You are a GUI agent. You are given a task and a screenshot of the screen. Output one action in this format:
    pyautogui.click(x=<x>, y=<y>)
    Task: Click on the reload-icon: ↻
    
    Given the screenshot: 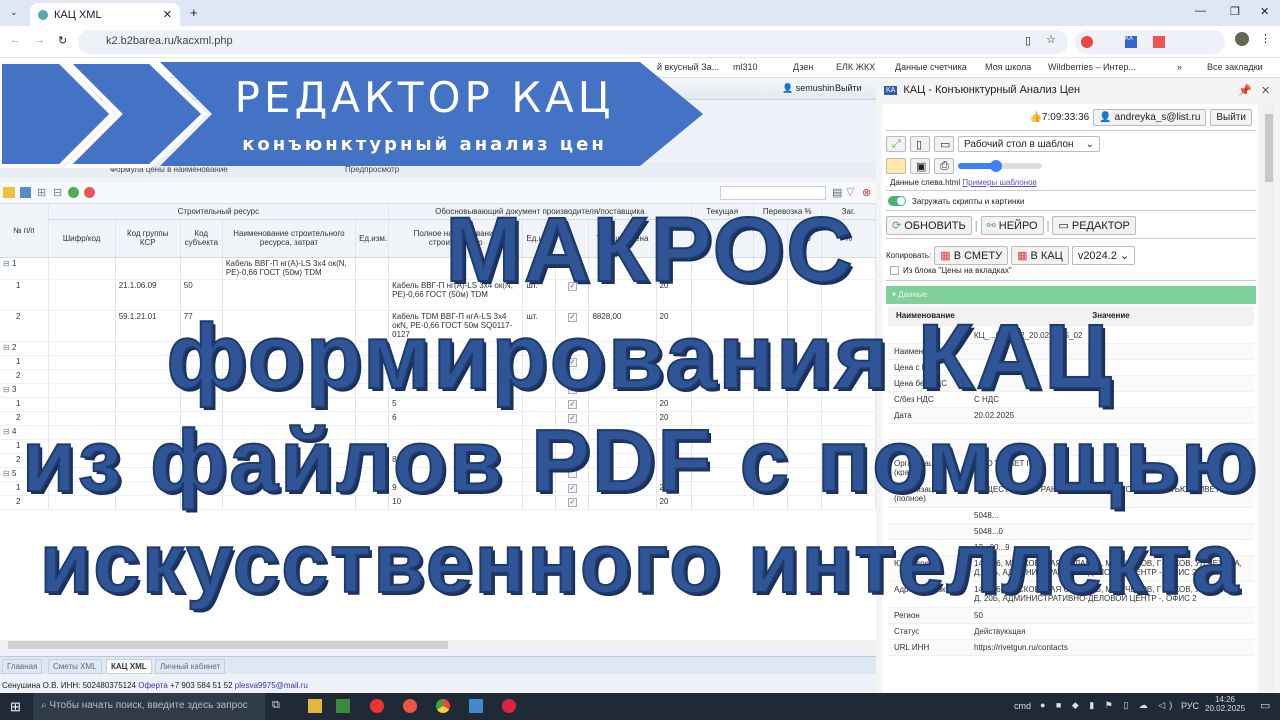 What is the action you would take?
    pyautogui.click(x=62, y=40)
    